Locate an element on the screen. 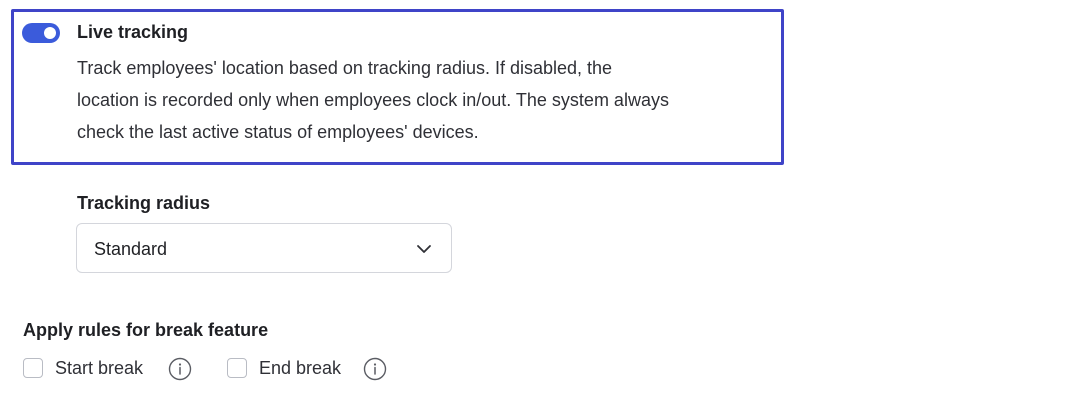 This screenshot has width=1092, height=405. end-break-checkbox is located at coordinates (237, 368).